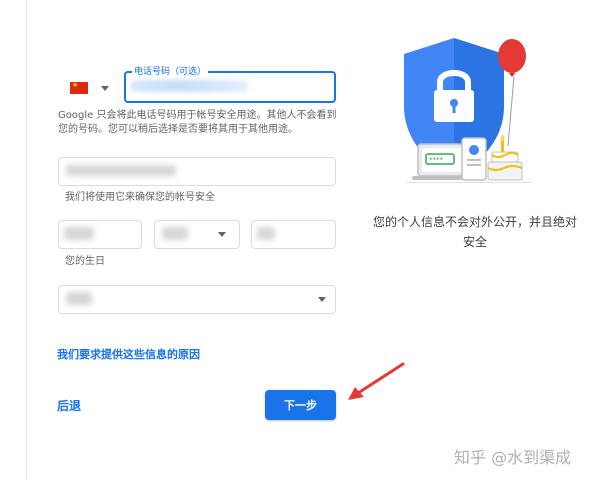 This screenshot has width=600, height=480. Describe the element at coordinates (376, 381) in the screenshot. I see `annotation-arrow-icon` at that location.